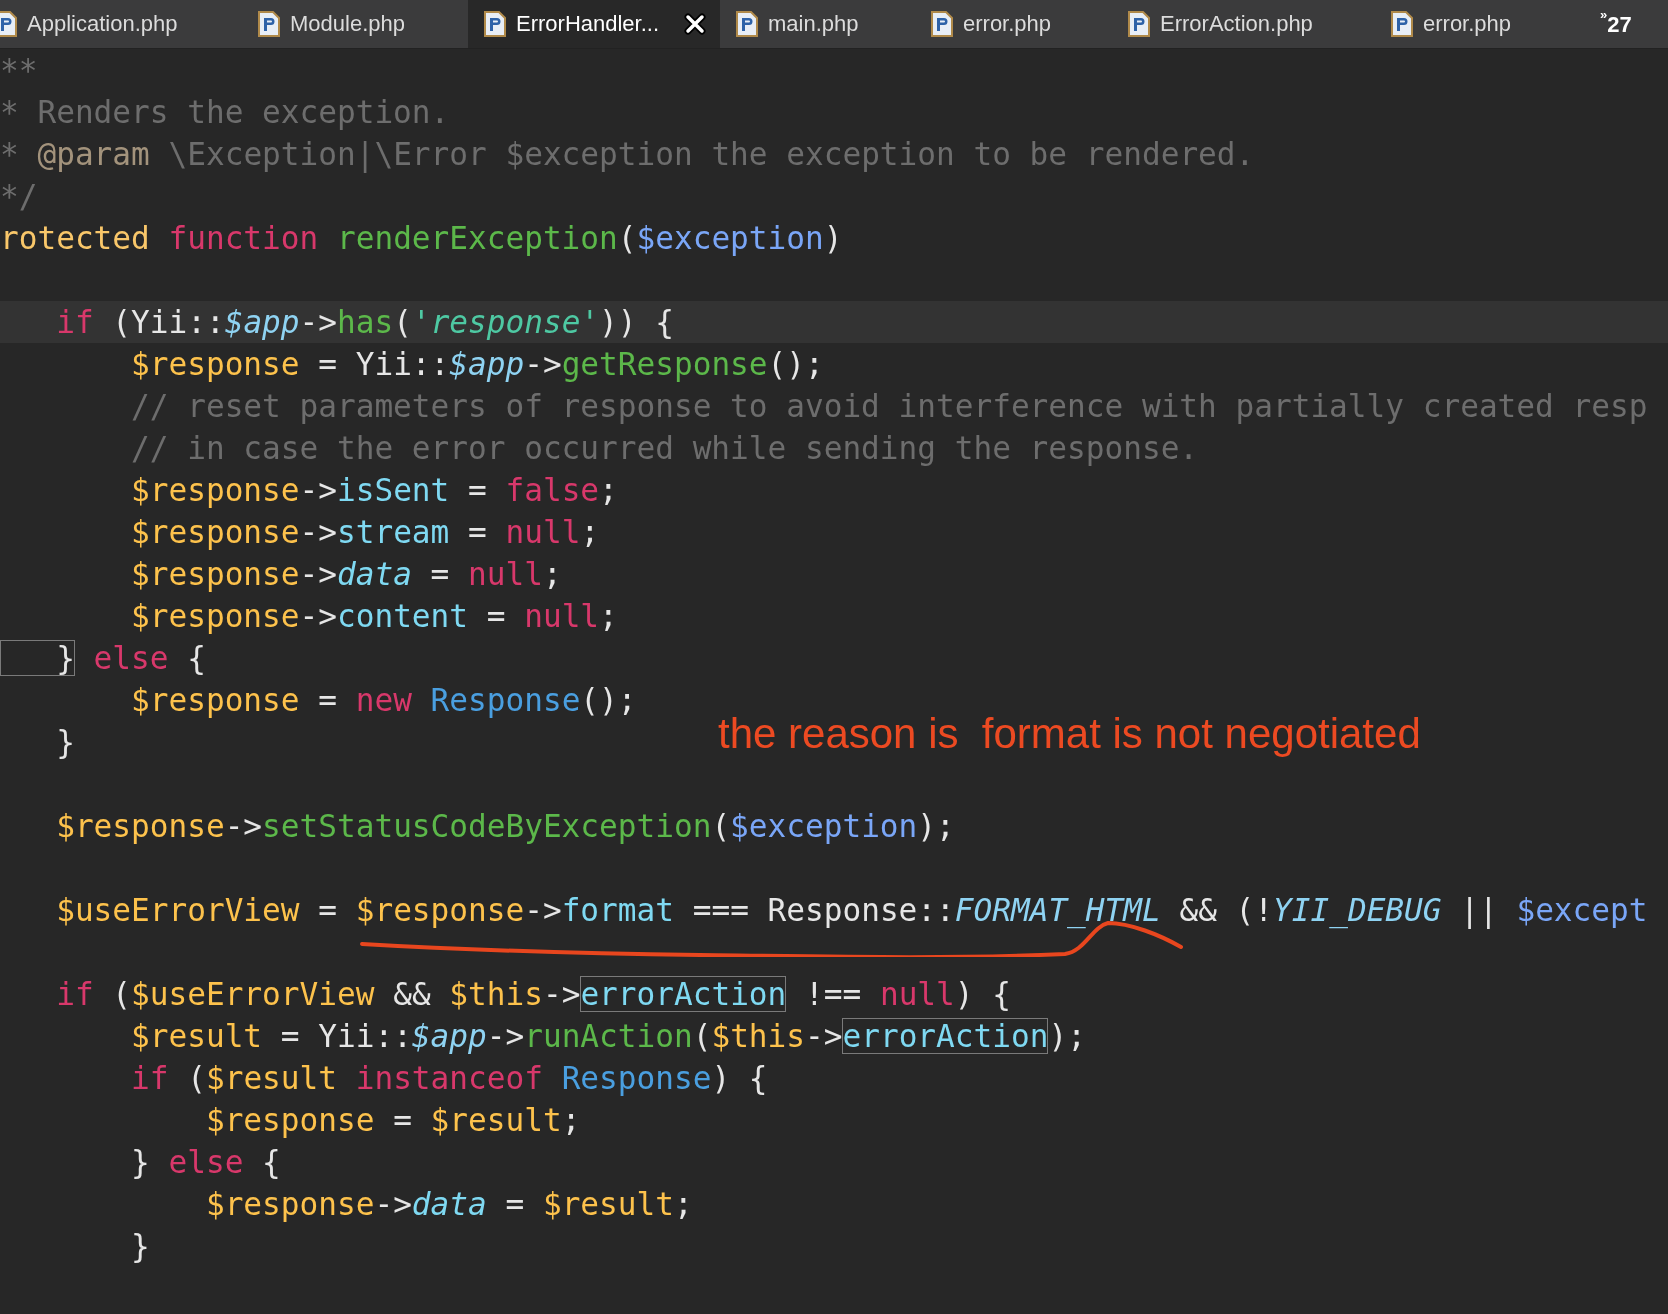  Describe the element at coordinates (1069, 734) in the screenshot. I see `annotation-note: the reason is format is not negotiated` at that location.